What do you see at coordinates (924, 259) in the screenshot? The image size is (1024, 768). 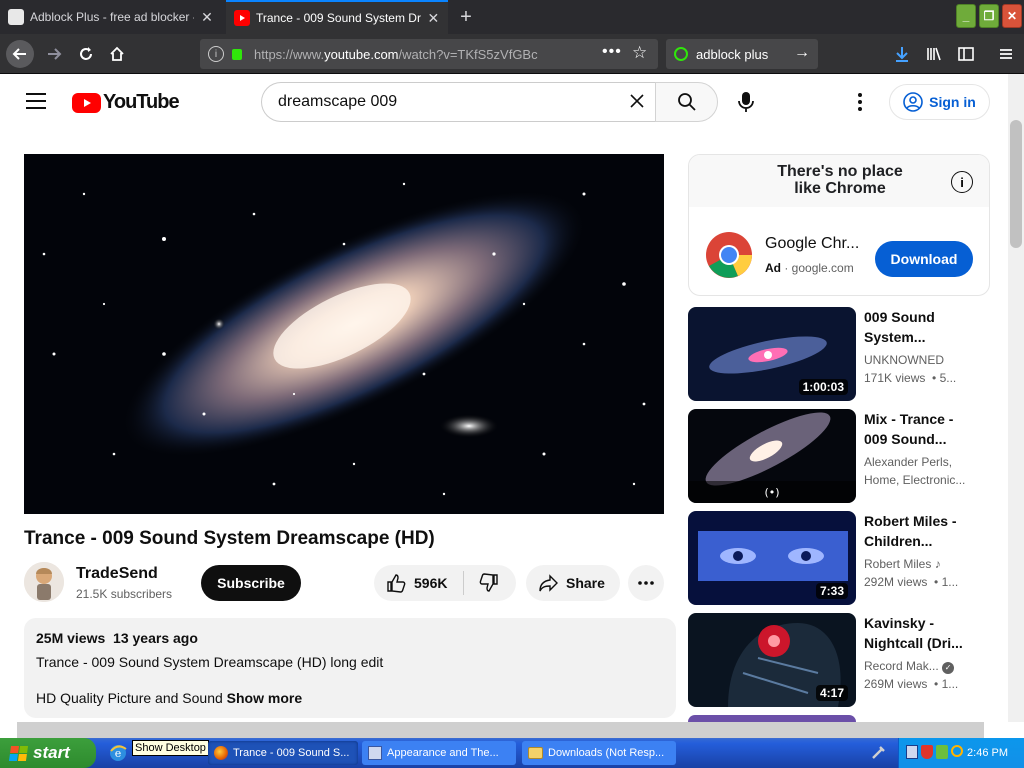 I see `ad-download-button: Download` at bounding box center [924, 259].